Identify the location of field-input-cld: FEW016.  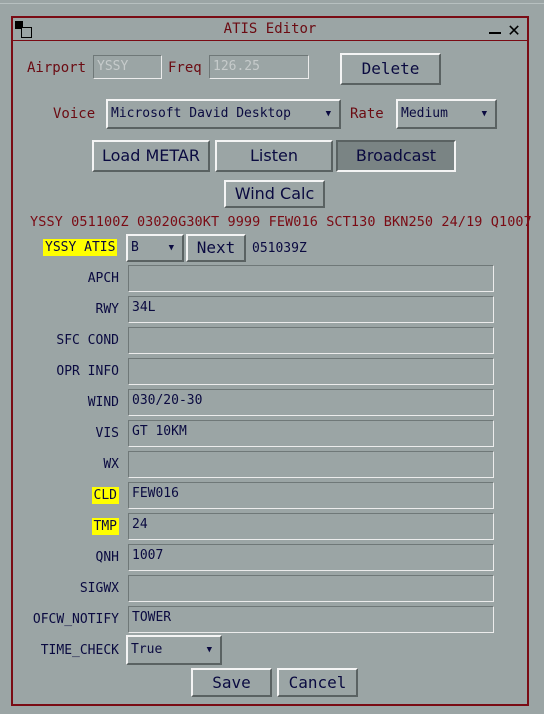
(311, 495).